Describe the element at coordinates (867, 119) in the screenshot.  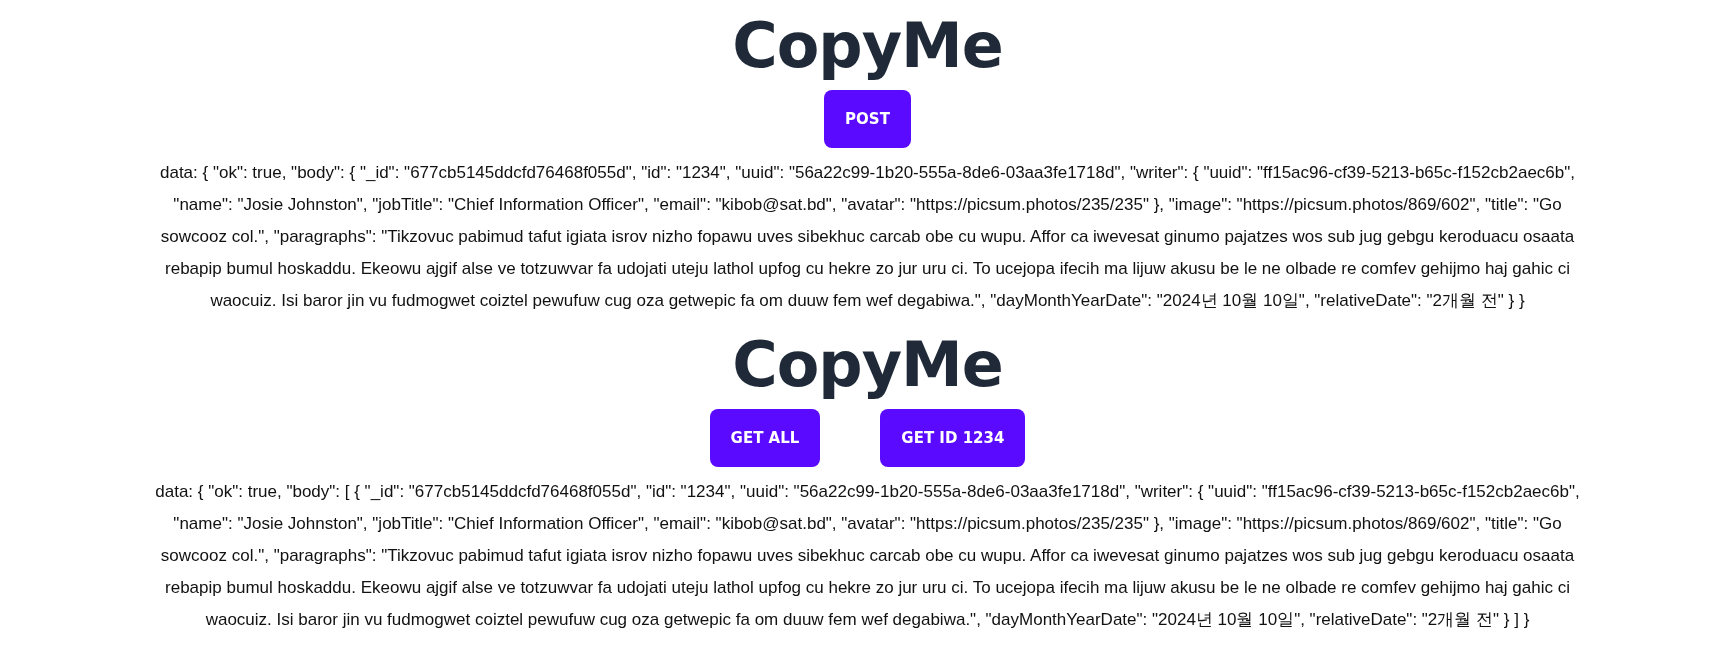
I see `request-button: POST` at that location.